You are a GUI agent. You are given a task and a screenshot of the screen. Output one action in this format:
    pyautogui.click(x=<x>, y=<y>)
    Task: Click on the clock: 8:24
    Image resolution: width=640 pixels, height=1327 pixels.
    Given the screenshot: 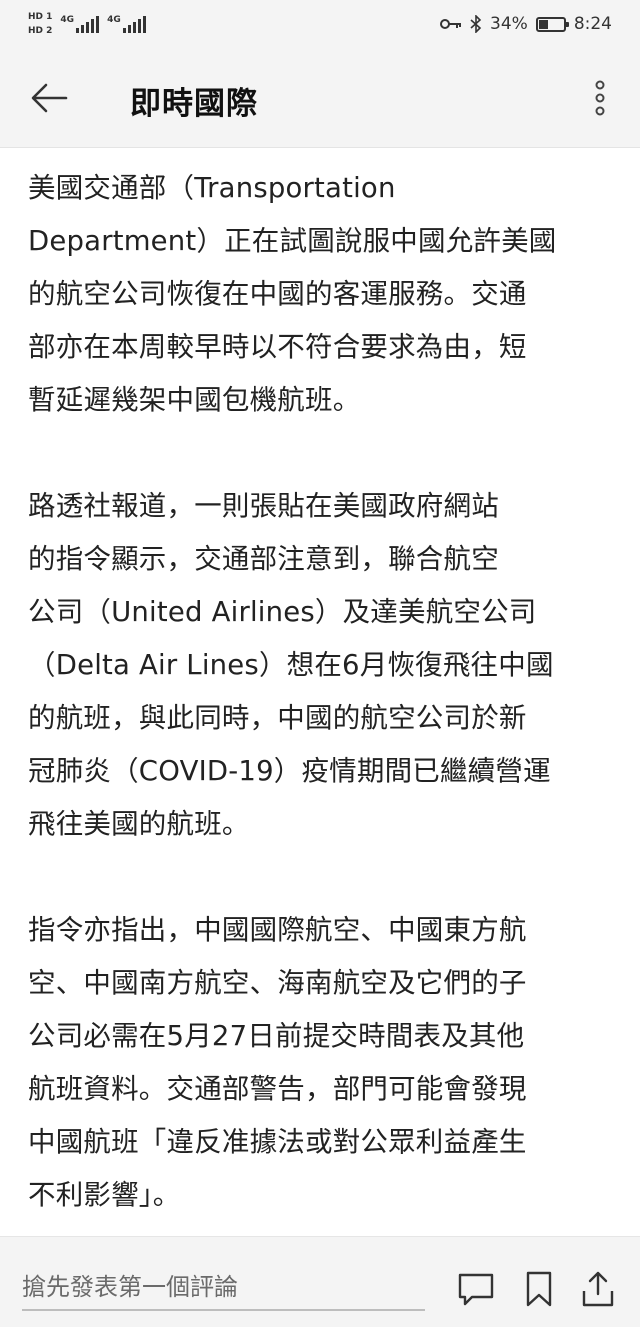 What is the action you would take?
    pyautogui.click(x=592, y=24)
    